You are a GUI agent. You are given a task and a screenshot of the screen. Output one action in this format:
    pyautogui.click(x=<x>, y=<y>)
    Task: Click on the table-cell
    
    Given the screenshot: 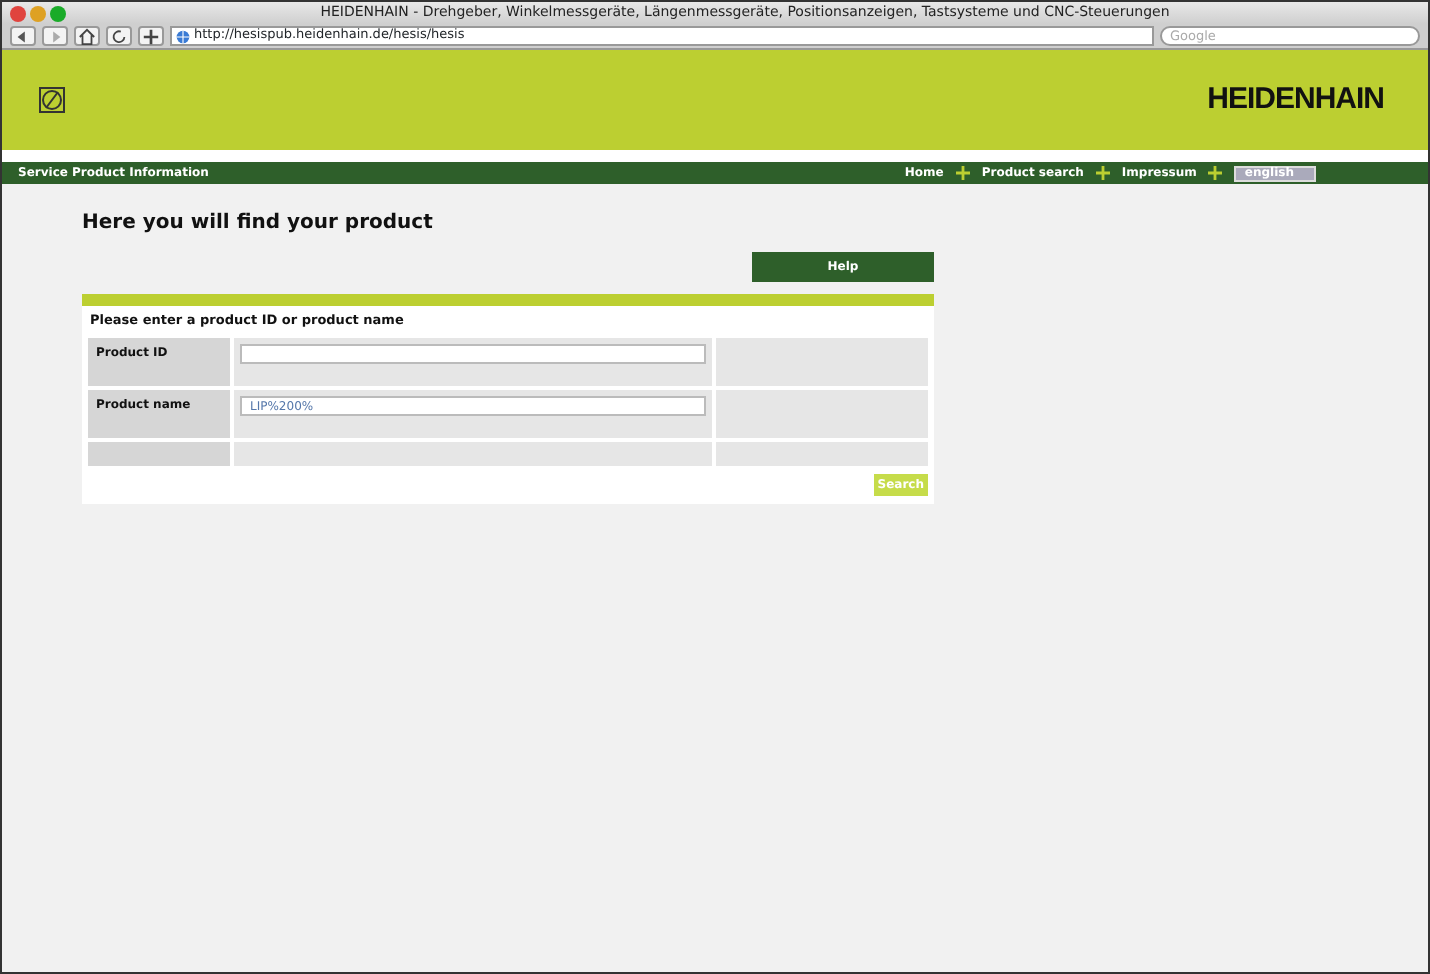 What is the action you would take?
    pyautogui.click(x=159, y=453)
    